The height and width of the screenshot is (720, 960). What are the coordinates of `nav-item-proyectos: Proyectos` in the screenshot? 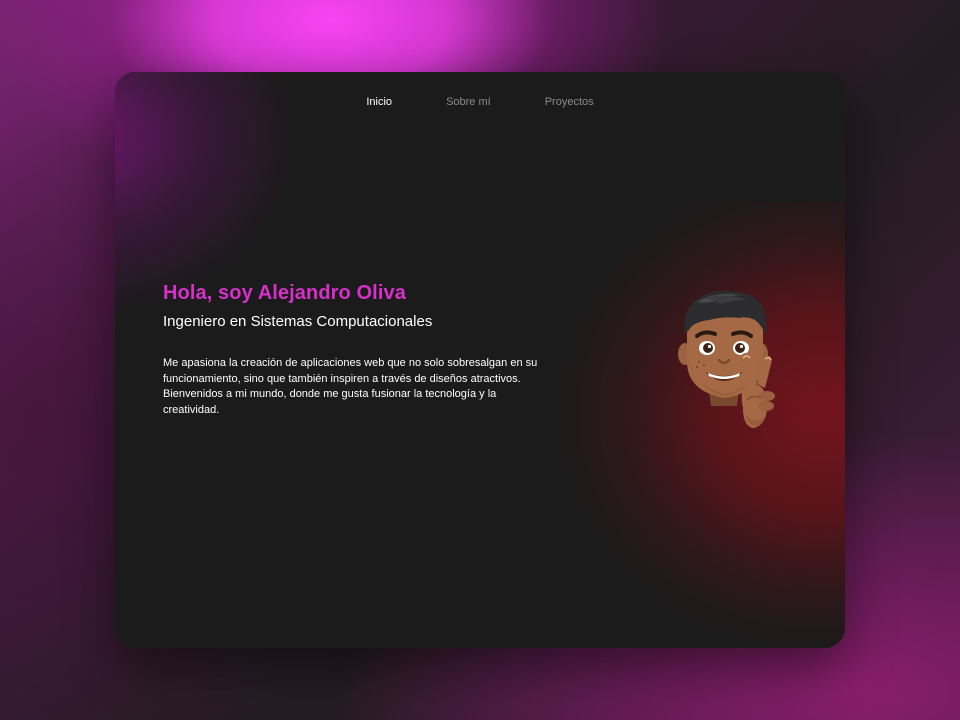 It's located at (569, 102).